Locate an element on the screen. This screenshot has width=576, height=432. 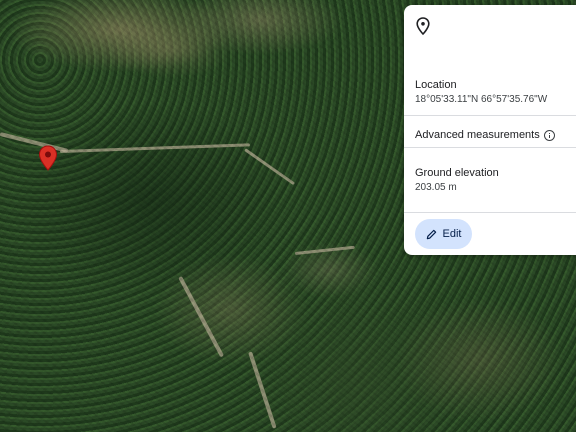
location-value: 18°05'33.11"N 66°57'35.76"W is located at coordinates (481, 99).